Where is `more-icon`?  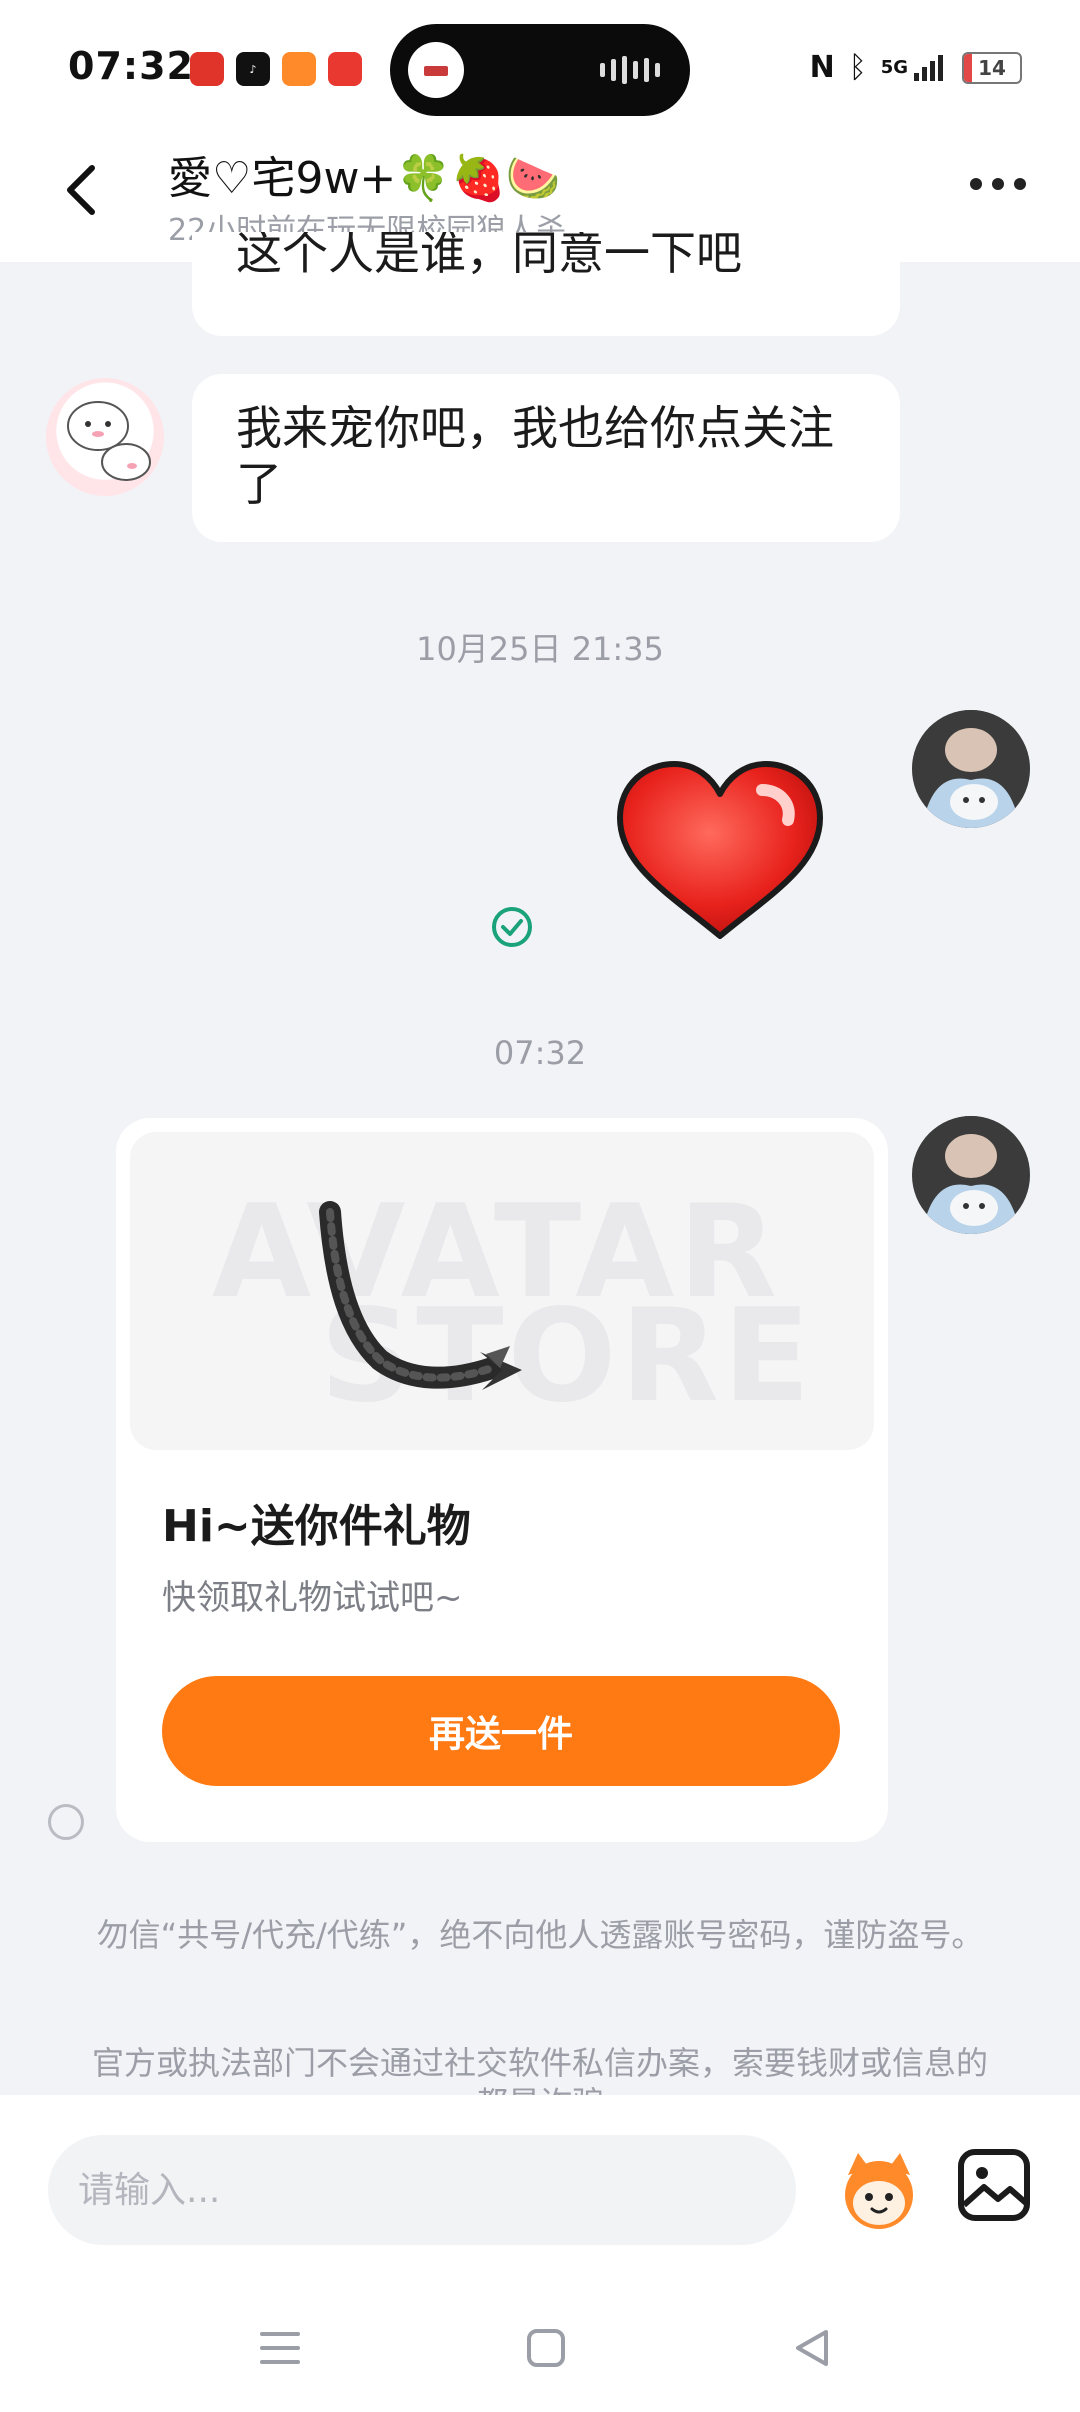 more-icon is located at coordinates (976, 184).